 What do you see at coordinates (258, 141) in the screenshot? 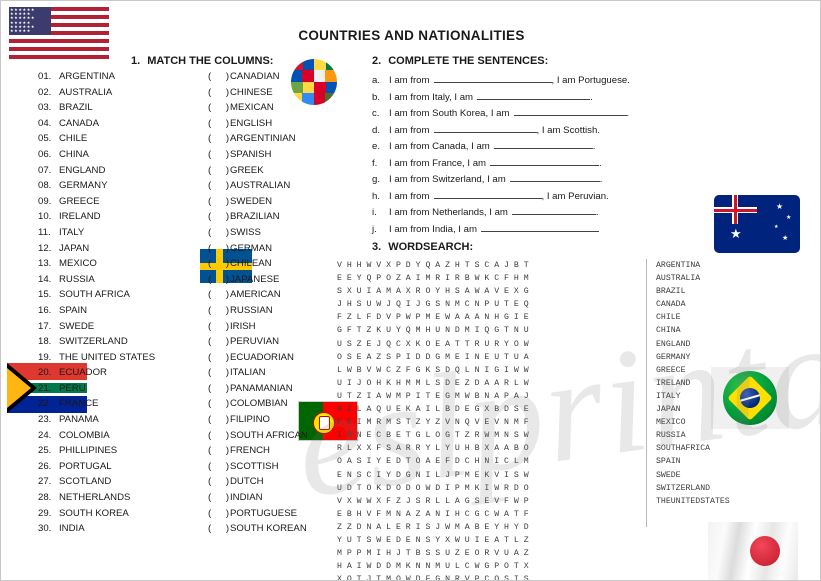
I see `nationality-row: ( ) ARGENTINIAN` at bounding box center [258, 141].